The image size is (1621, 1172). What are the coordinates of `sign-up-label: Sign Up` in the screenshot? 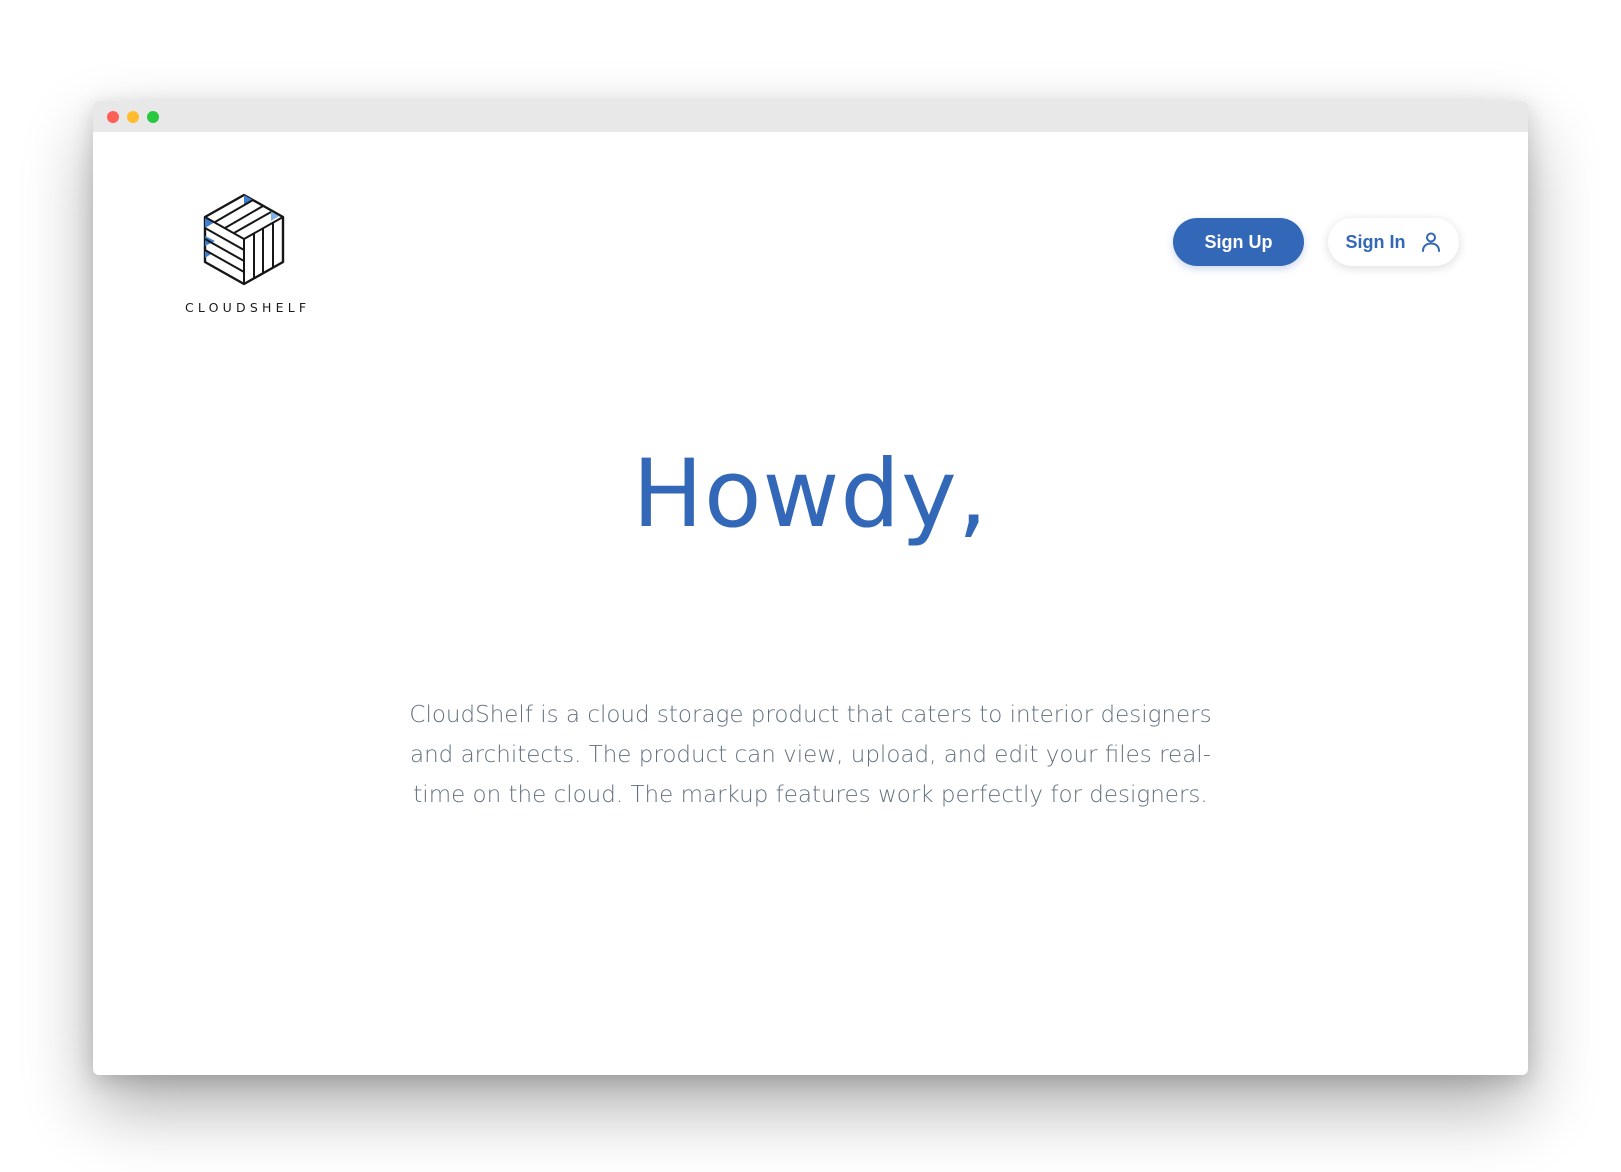 It's located at (1238, 241).